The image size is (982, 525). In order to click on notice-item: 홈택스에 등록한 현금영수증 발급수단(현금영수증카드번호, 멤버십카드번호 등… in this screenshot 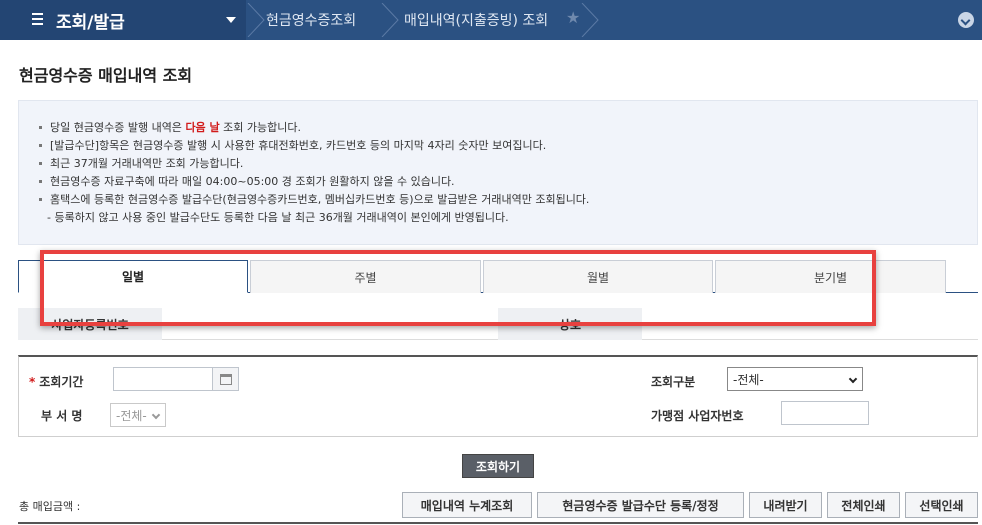, I will do `click(313, 200)`.